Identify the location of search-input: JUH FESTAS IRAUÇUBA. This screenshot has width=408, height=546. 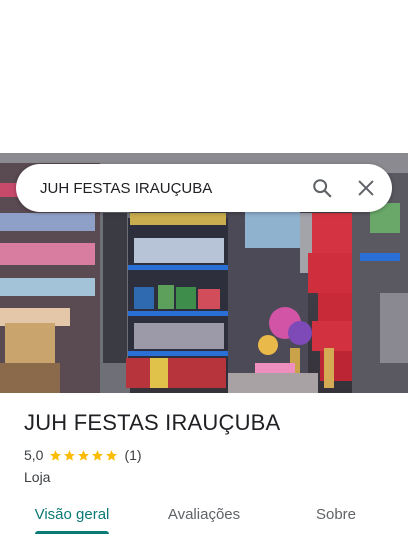
(160, 188).